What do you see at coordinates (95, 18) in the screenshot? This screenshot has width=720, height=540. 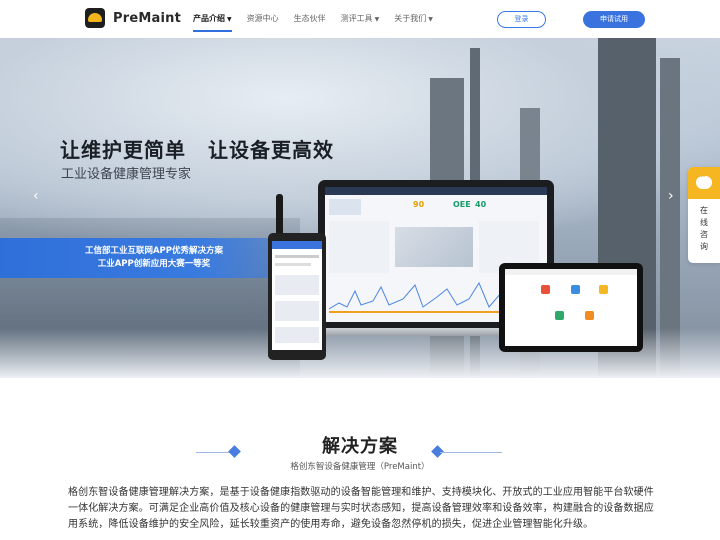 I see `helmet-logo-icon` at bounding box center [95, 18].